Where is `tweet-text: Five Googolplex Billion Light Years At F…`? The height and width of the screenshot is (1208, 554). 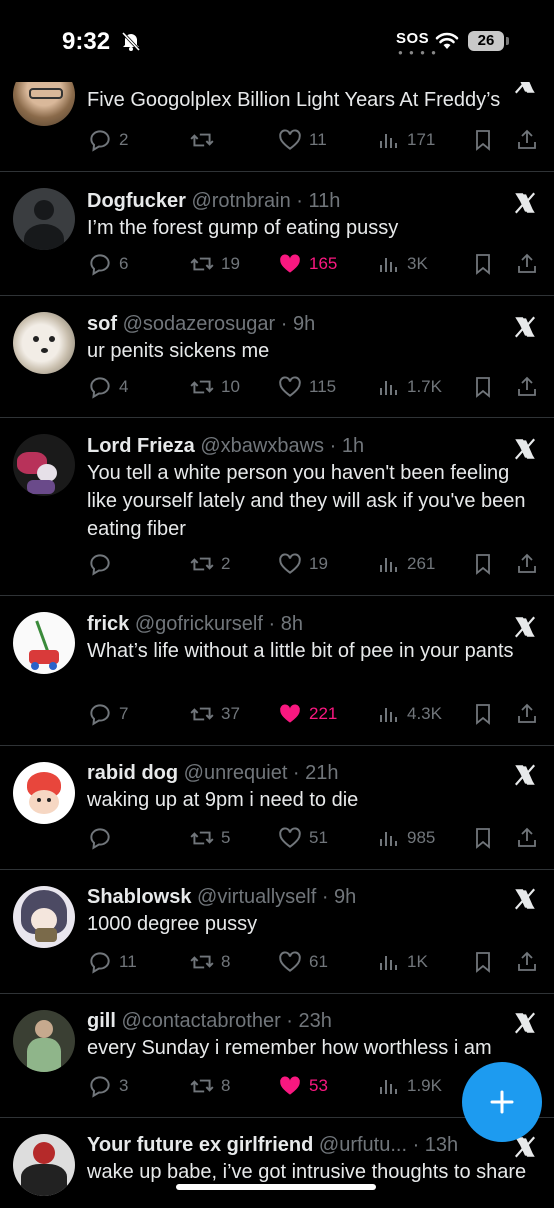 tweet-text: Five Googolplex Billion Light Years At F… is located at coordinates (294, 100).